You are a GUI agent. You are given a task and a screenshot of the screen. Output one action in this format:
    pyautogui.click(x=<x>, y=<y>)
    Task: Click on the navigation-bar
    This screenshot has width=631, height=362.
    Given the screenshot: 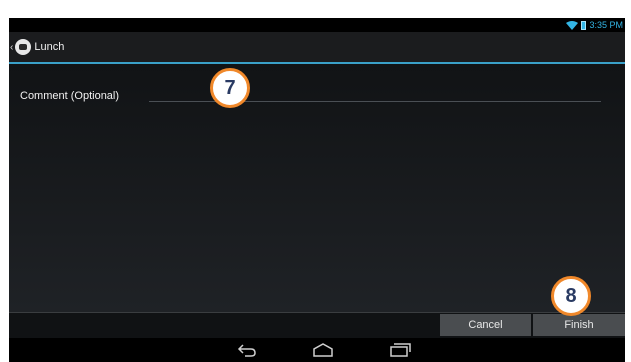 What is the action you would take?
    pyautogui.click(x=317, y=350)
    